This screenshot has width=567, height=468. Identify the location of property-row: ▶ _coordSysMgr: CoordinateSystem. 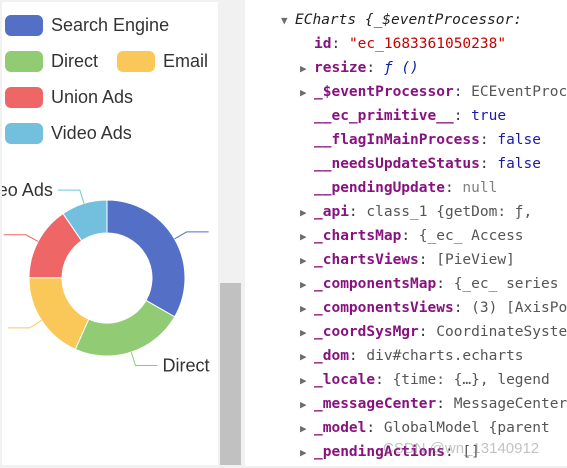
(433, 332).